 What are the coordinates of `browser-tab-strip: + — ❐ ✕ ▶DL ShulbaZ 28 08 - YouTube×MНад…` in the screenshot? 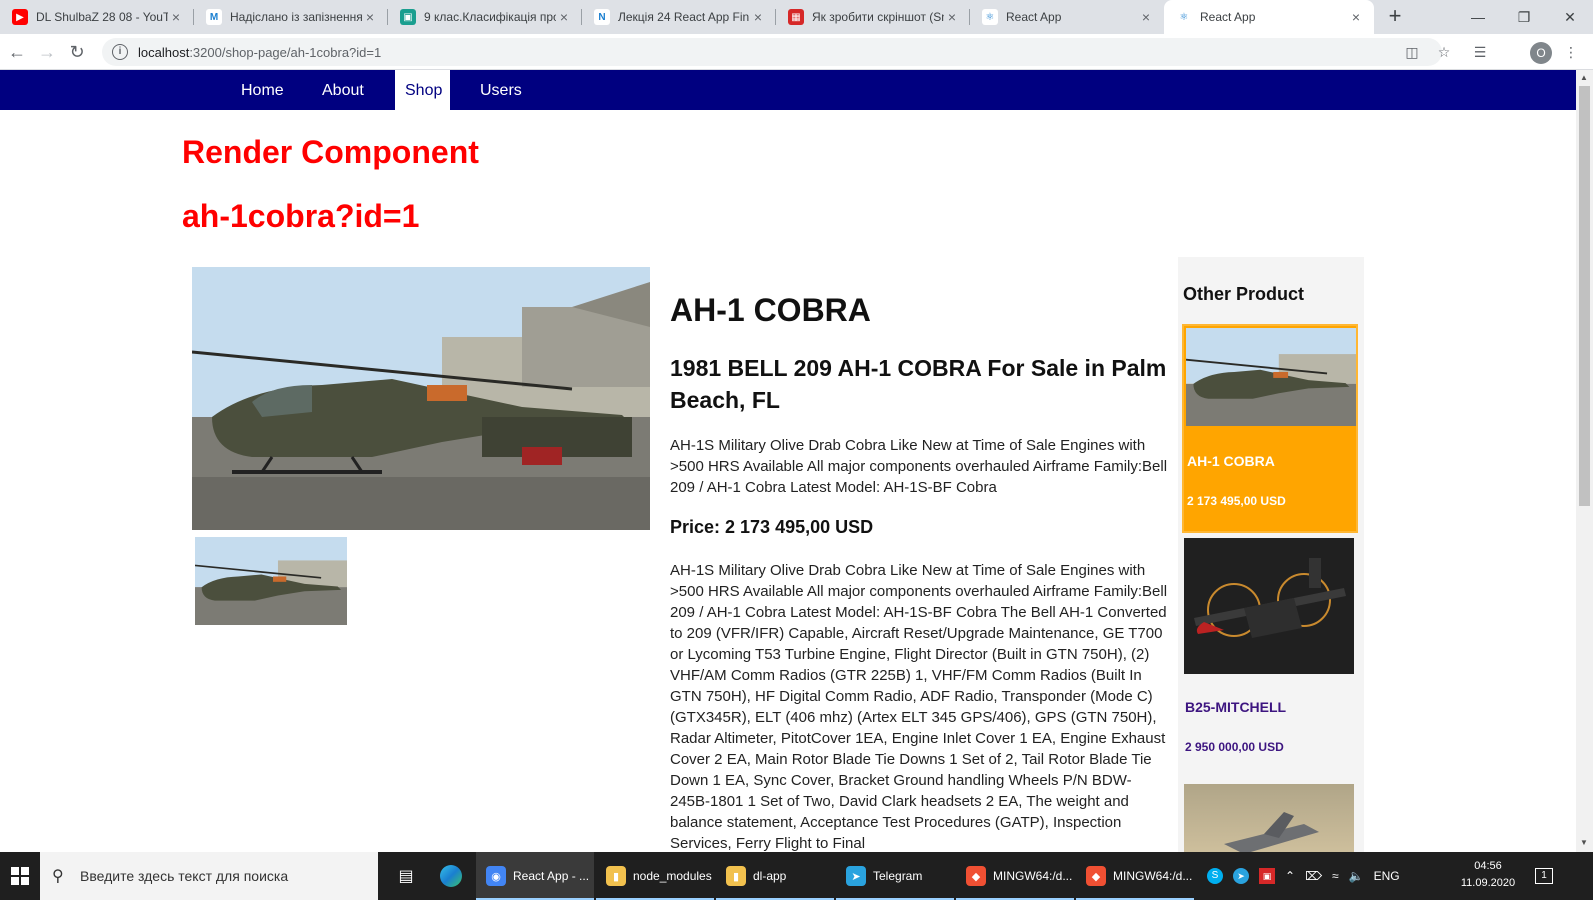 It's located at (796, 17).